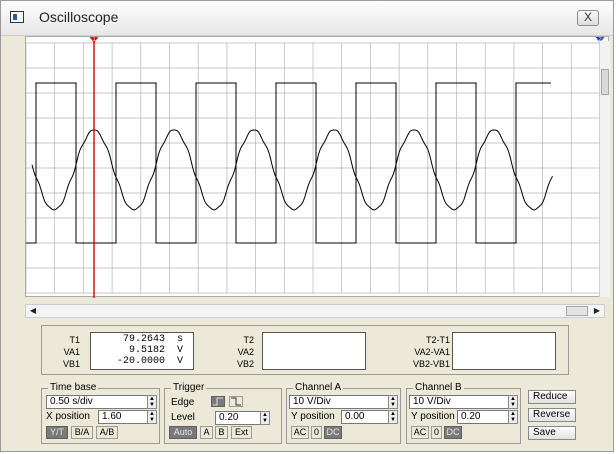  I want to click on horizontal-scroll-thumb, so click(577, 311).